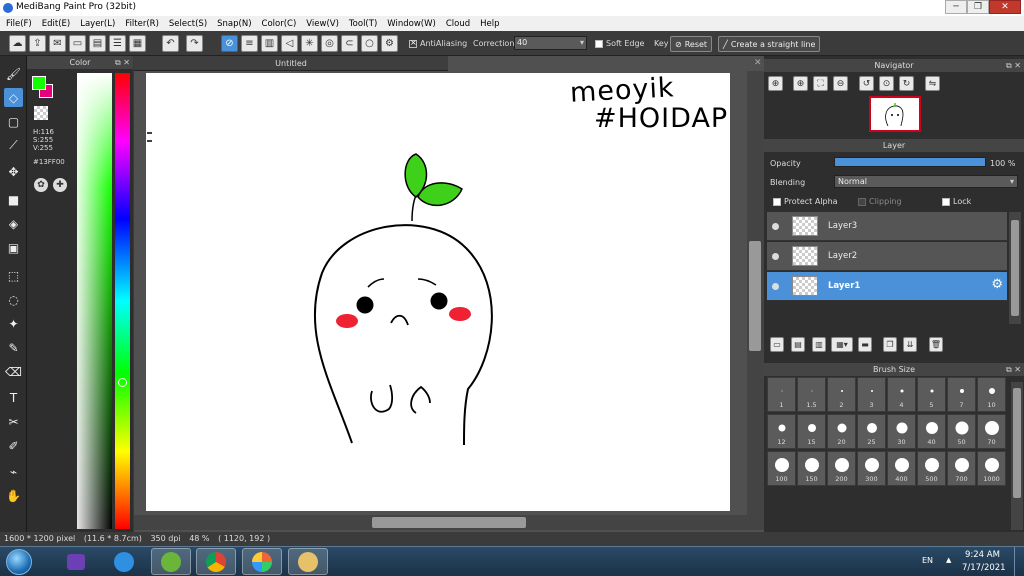  What do you see at coordinates (619, 43) in the screenshot?
I see `soft-edge-toggle: Soft Edge` at bounding box center [619, 43].